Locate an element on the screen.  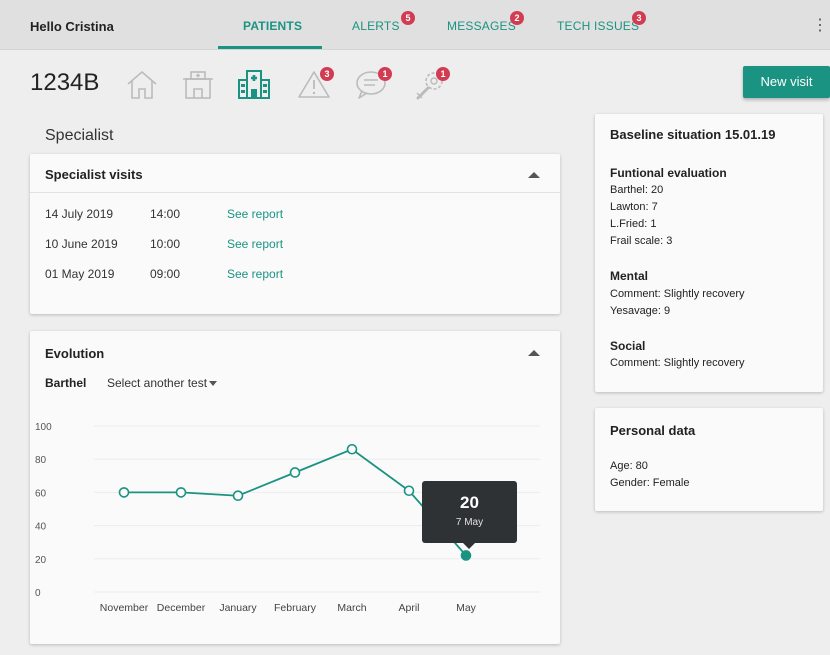
specialist-visits-title: Specialist visits is located at coordinates (94, 174).